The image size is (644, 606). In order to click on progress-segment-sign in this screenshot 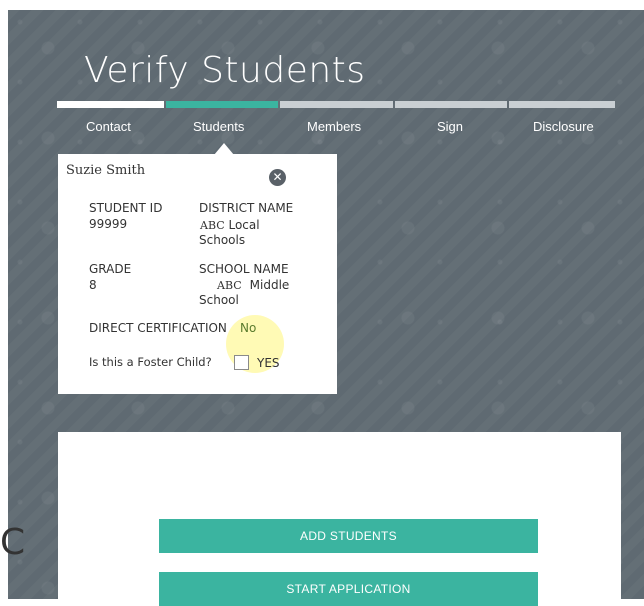, I will do `click(451, 104)`.